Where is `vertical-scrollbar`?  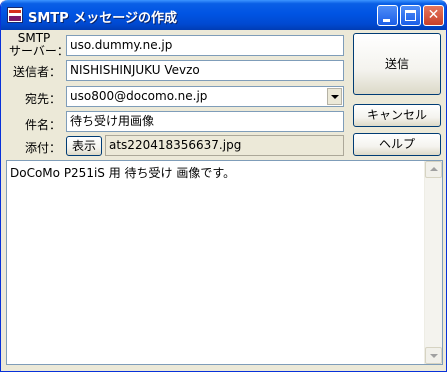 vertical-scrollbar is located at coordinates (433, 262).